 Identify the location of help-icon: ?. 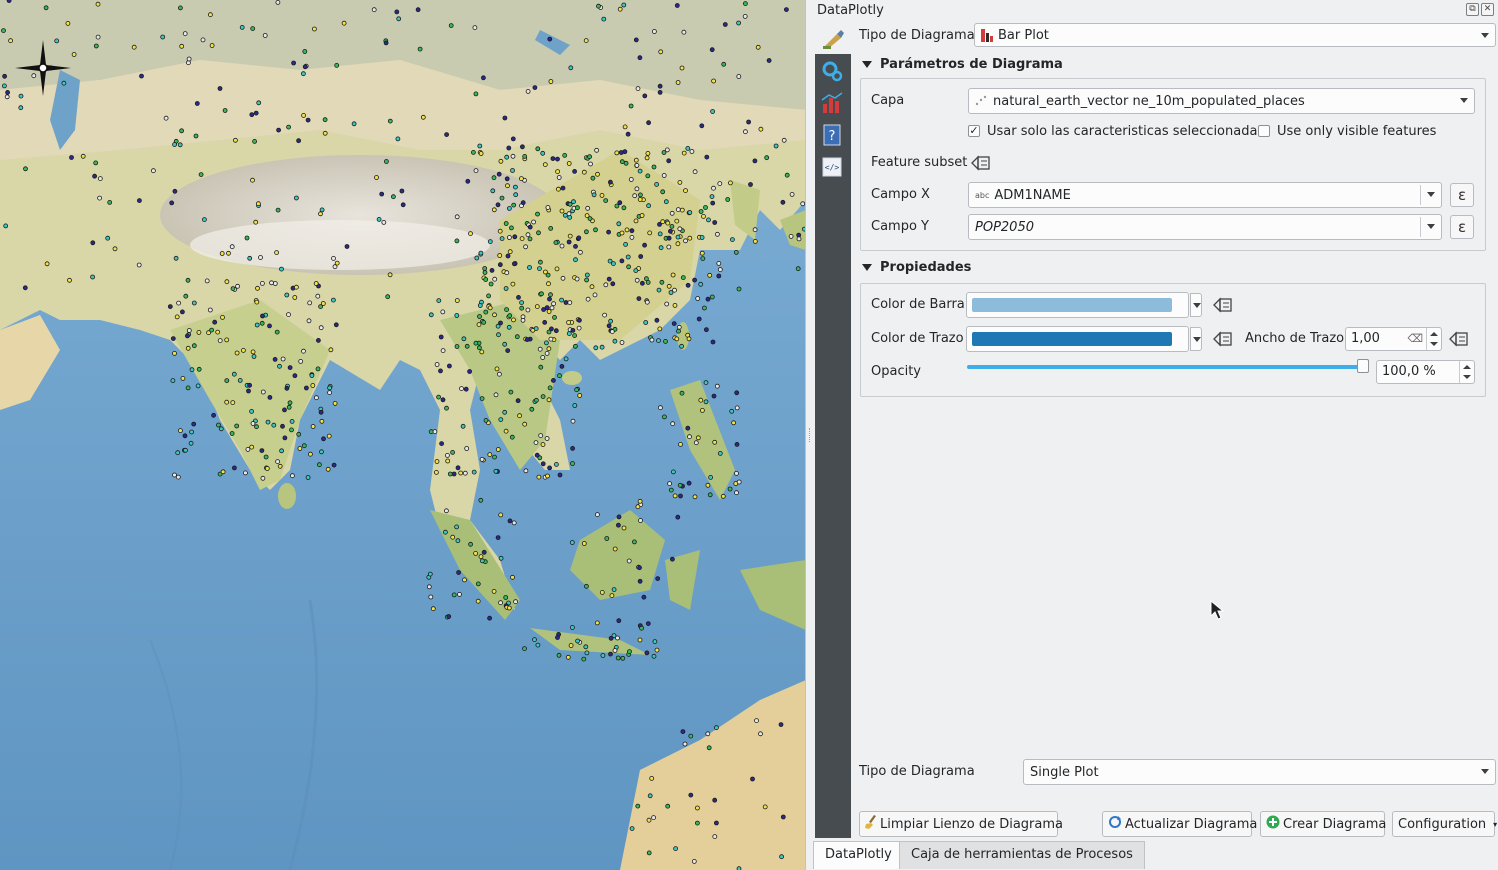
(832, 135).